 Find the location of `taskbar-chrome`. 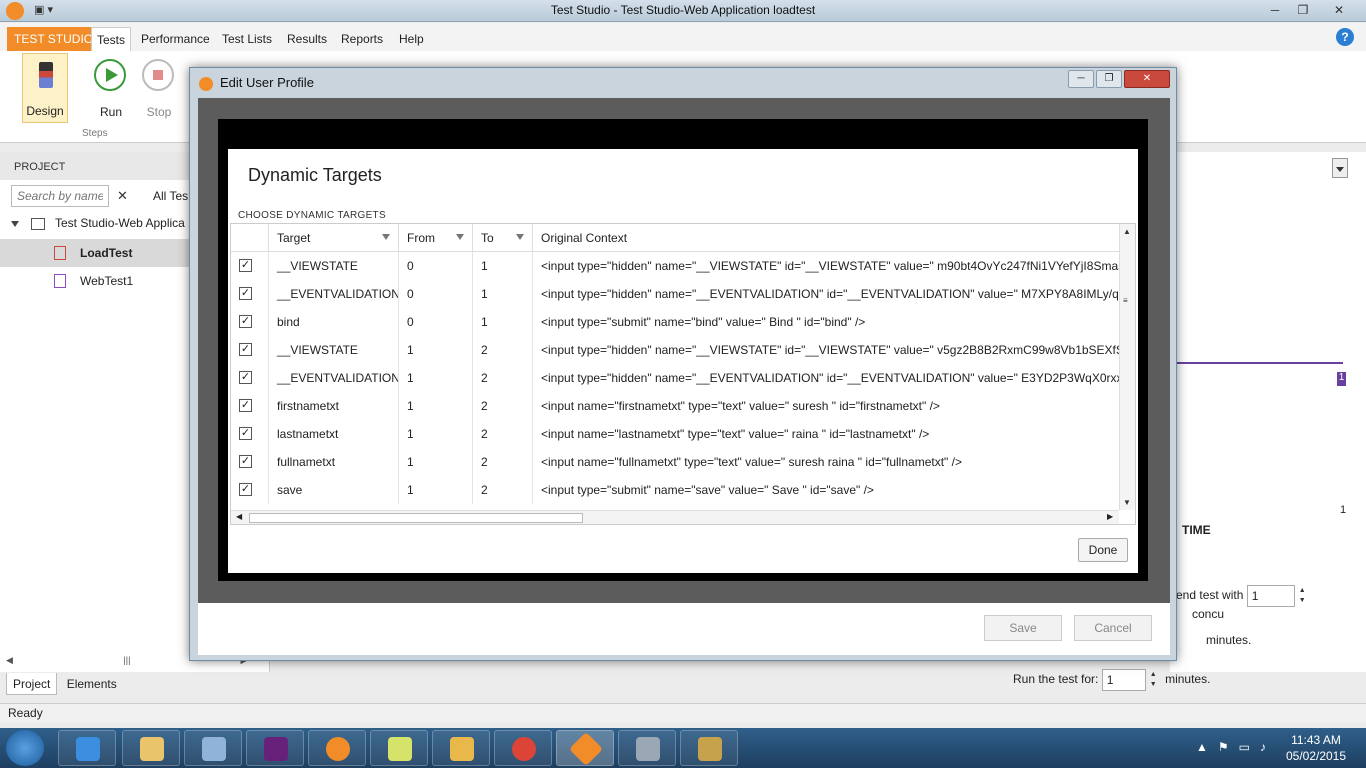

taskbar-chrome is located at coordinates (523, 748).